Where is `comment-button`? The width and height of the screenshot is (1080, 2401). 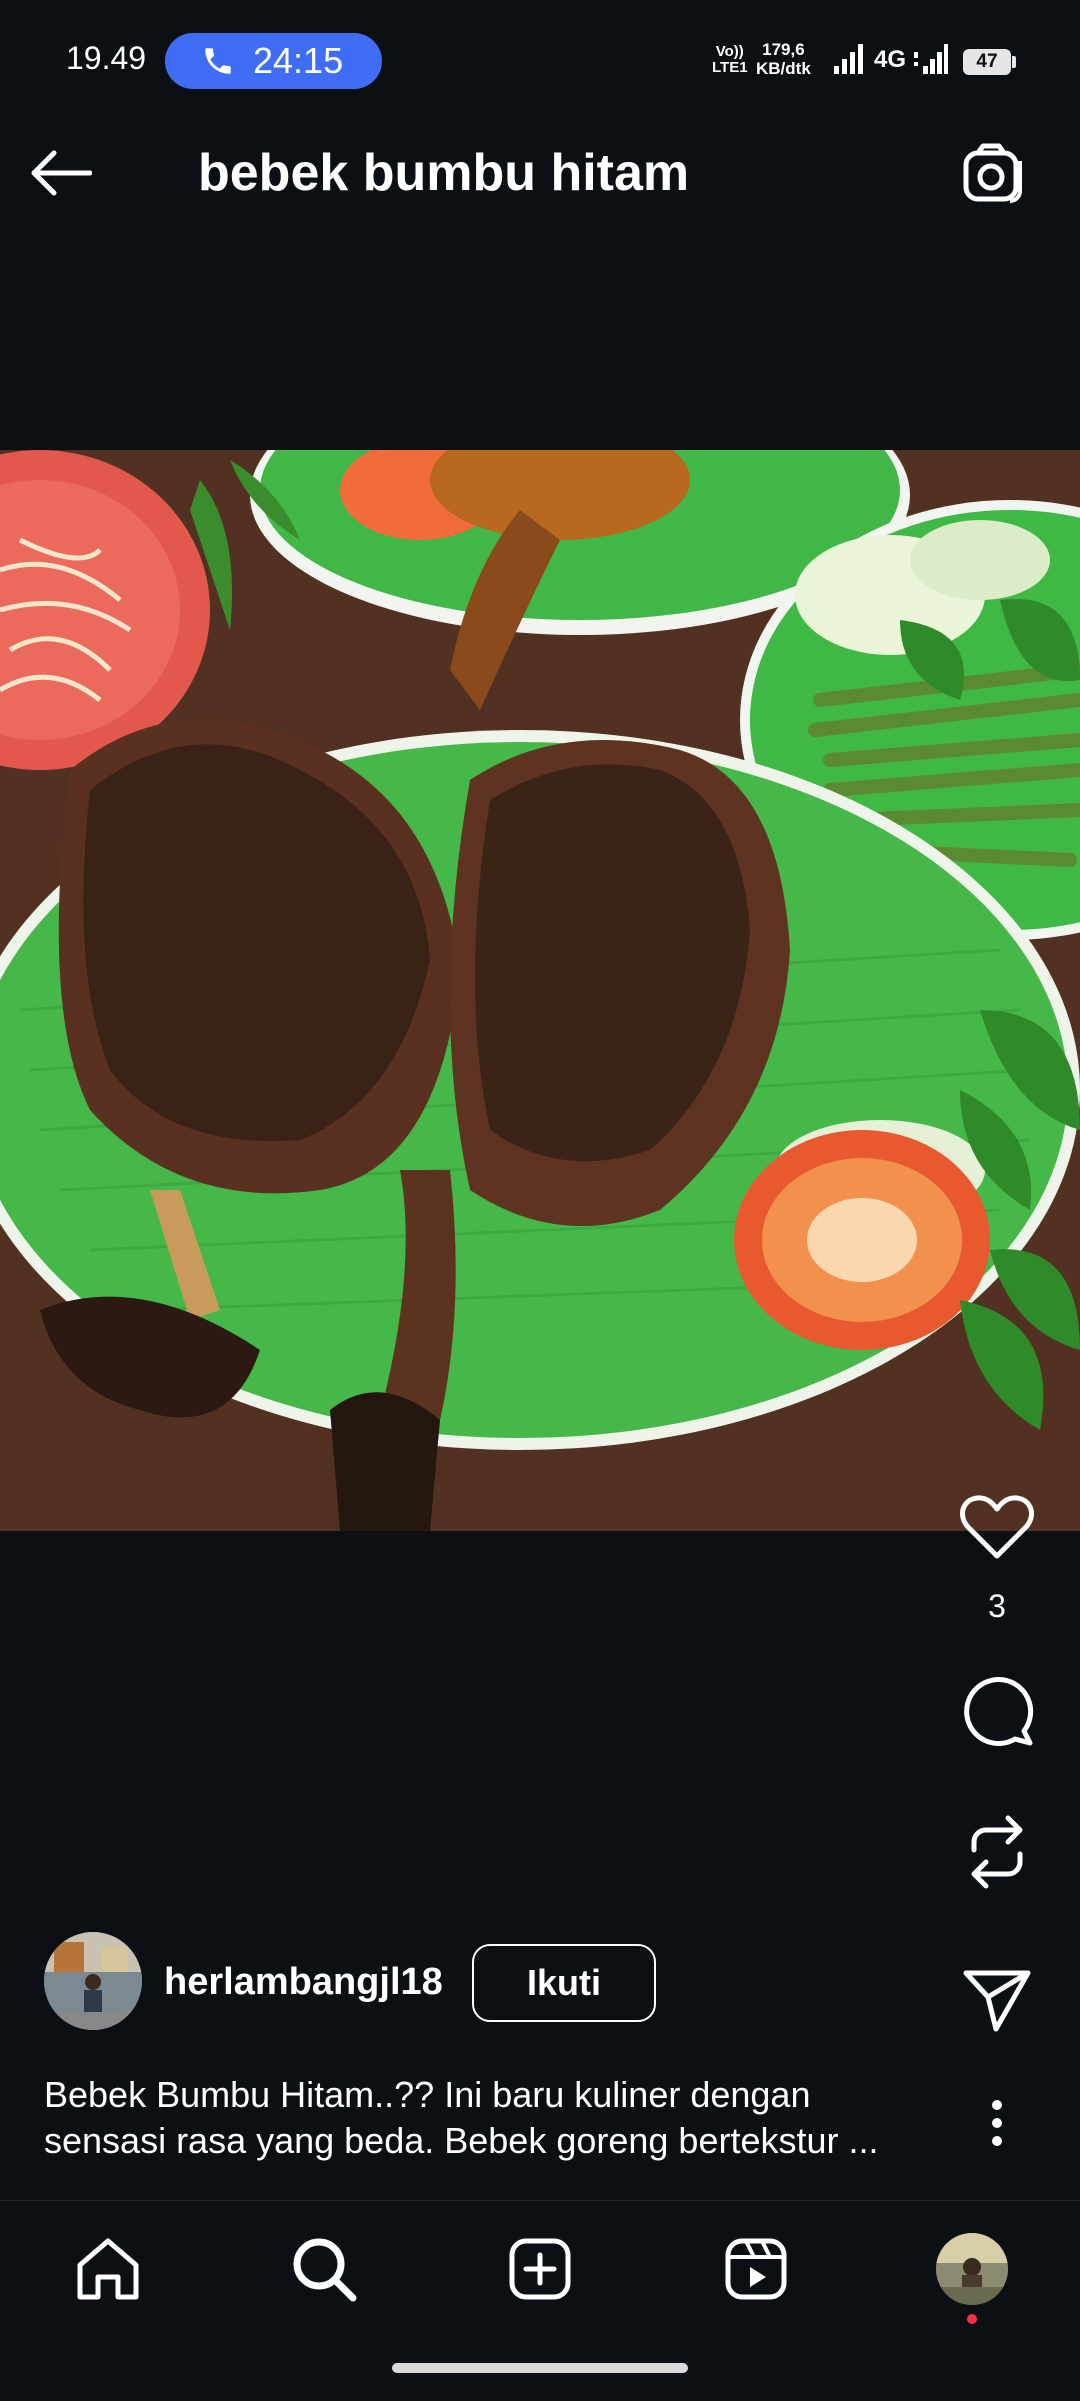 comment-button is located at coordinates (997, 1710).